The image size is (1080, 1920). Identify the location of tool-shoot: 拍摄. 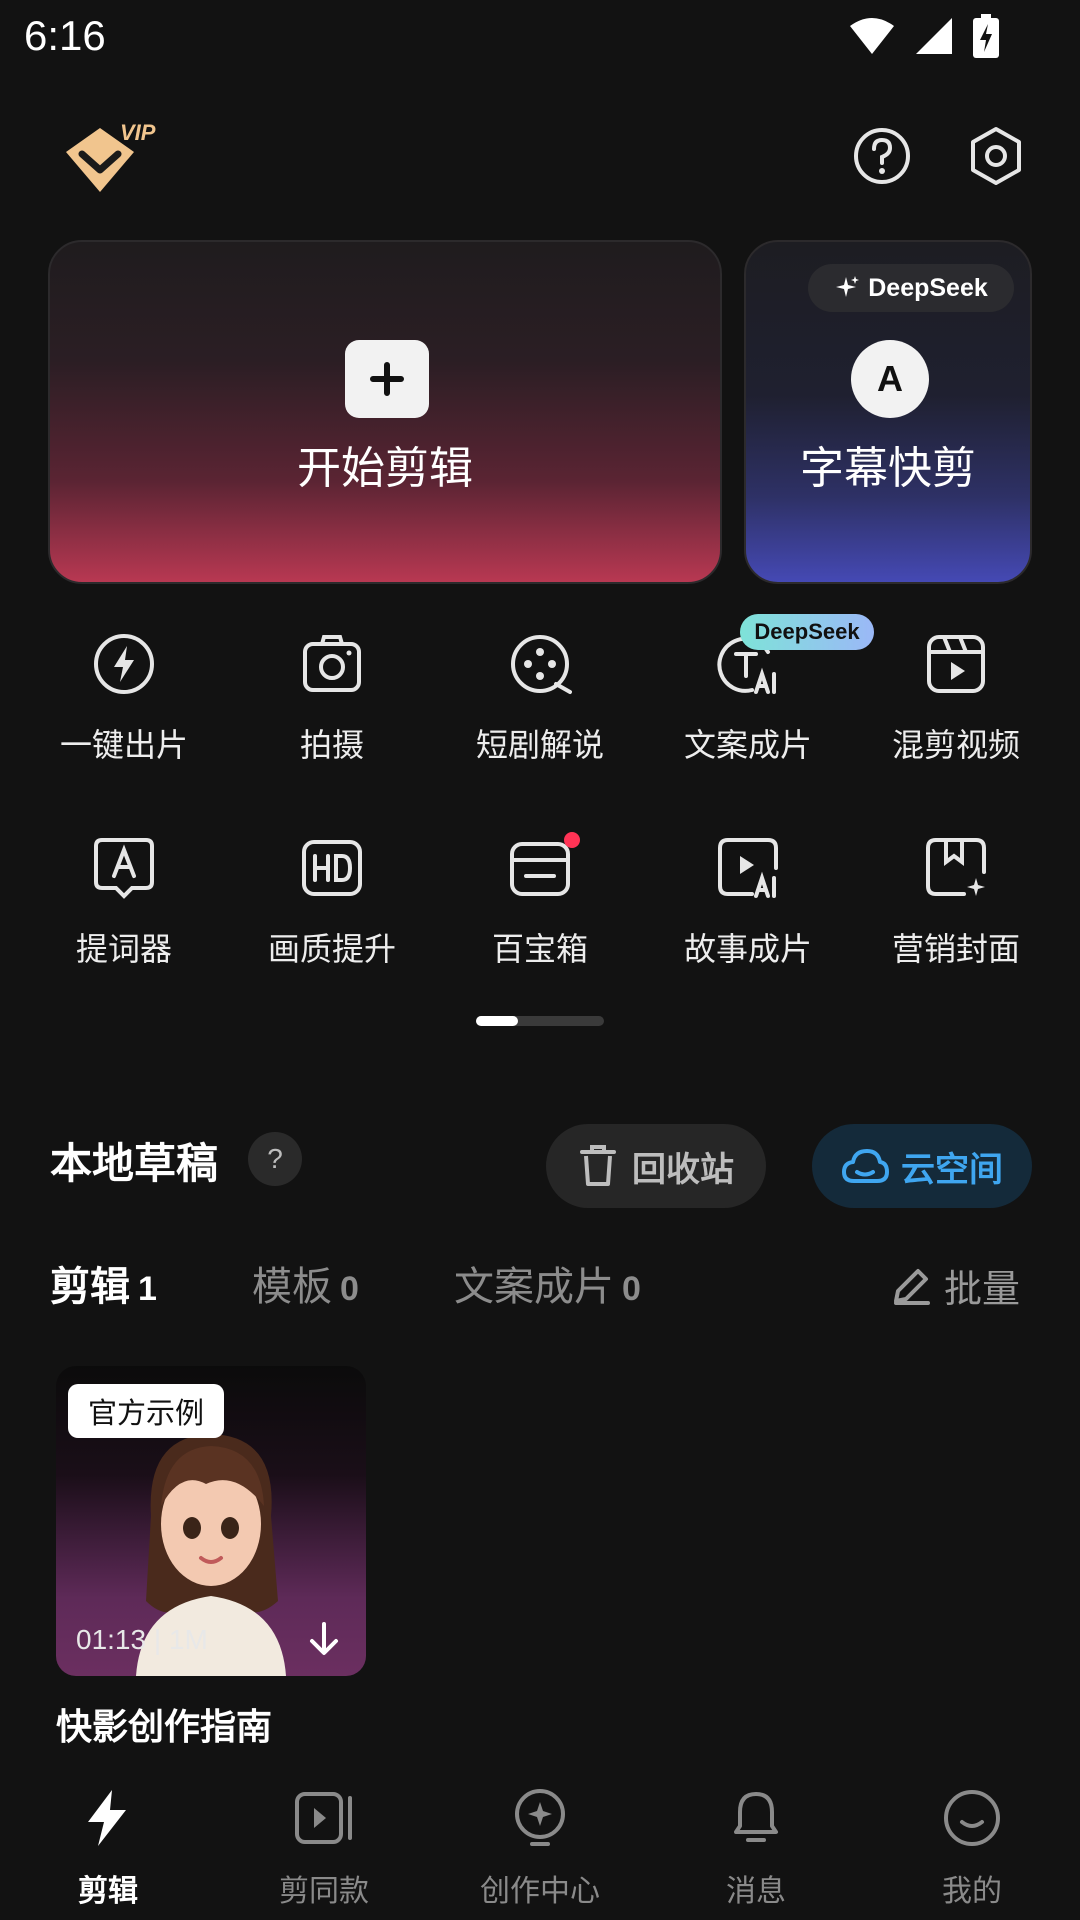
(332, 700).